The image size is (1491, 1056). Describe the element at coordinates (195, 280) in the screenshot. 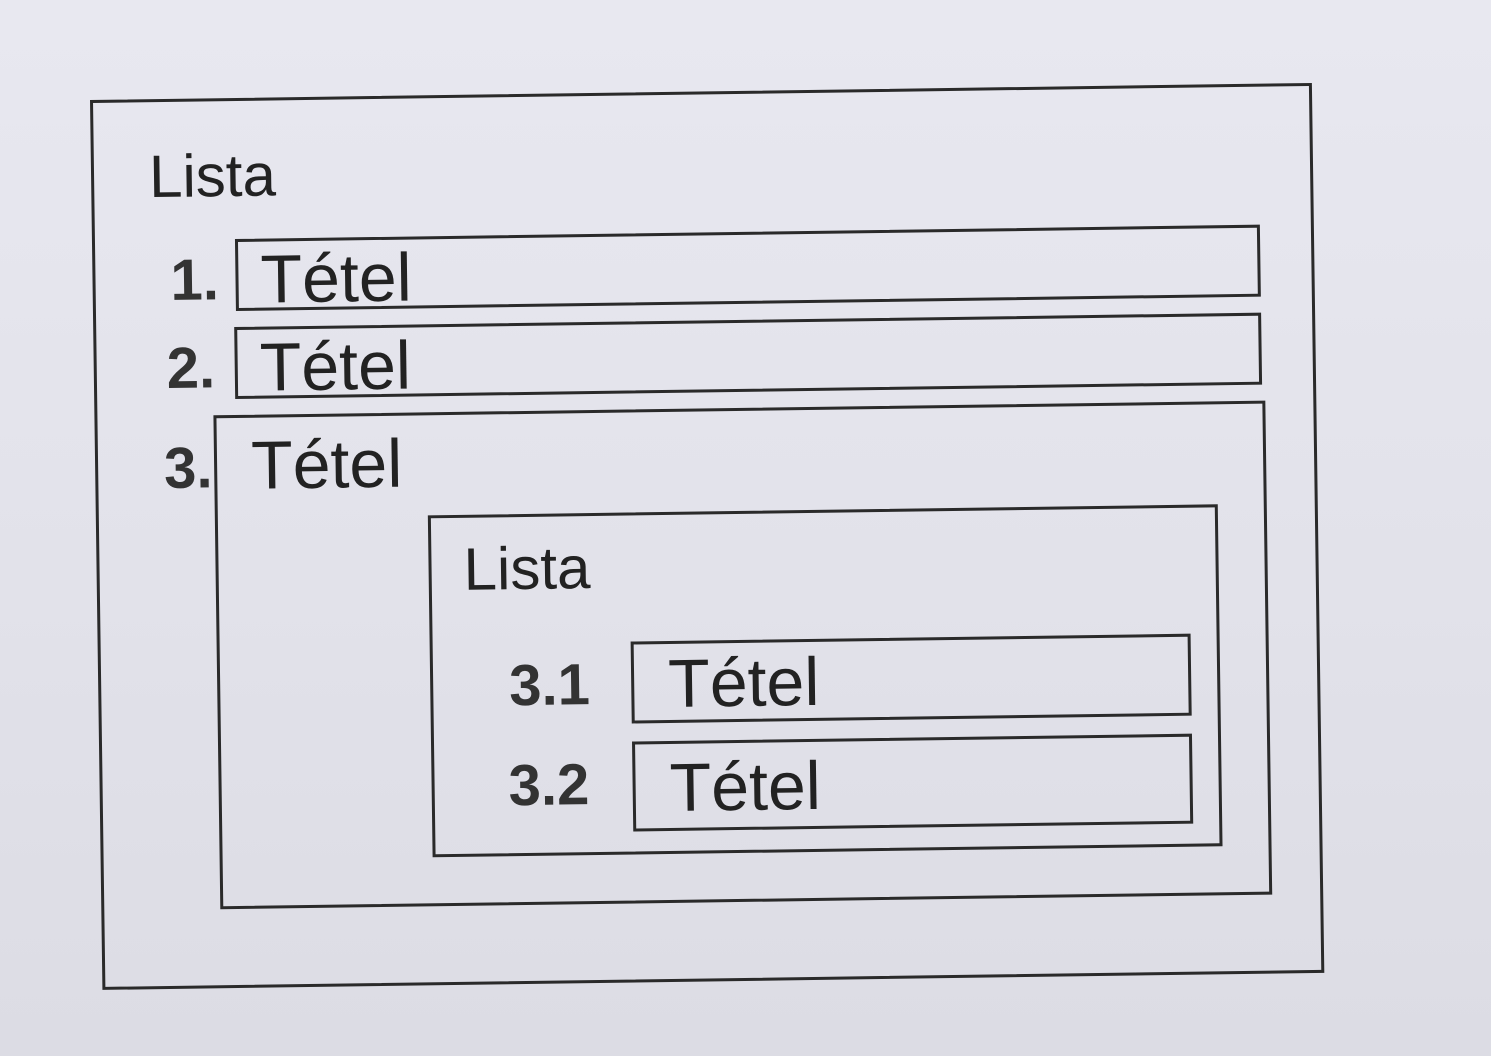

I see `list-item-number: 1.` at that location.